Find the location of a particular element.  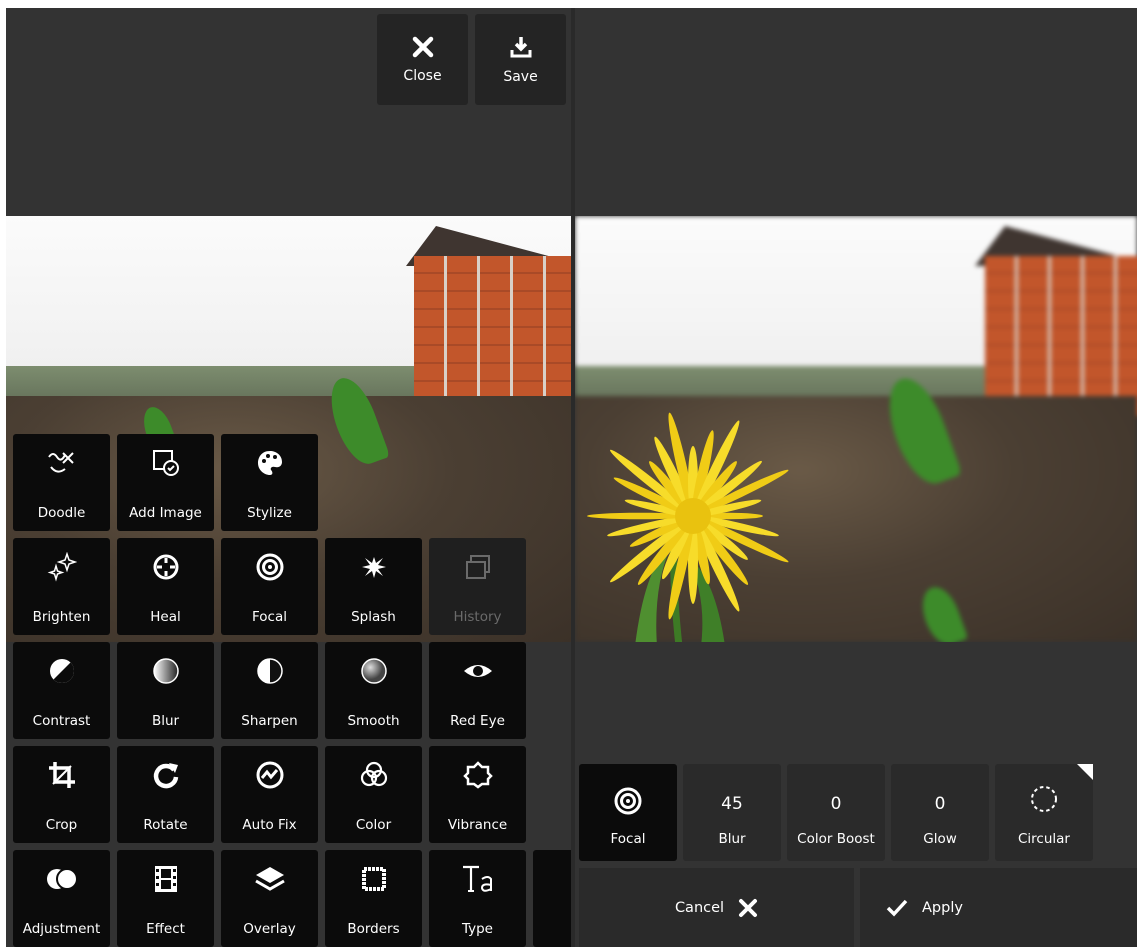

download-icon is located at coordinates (520, 46).